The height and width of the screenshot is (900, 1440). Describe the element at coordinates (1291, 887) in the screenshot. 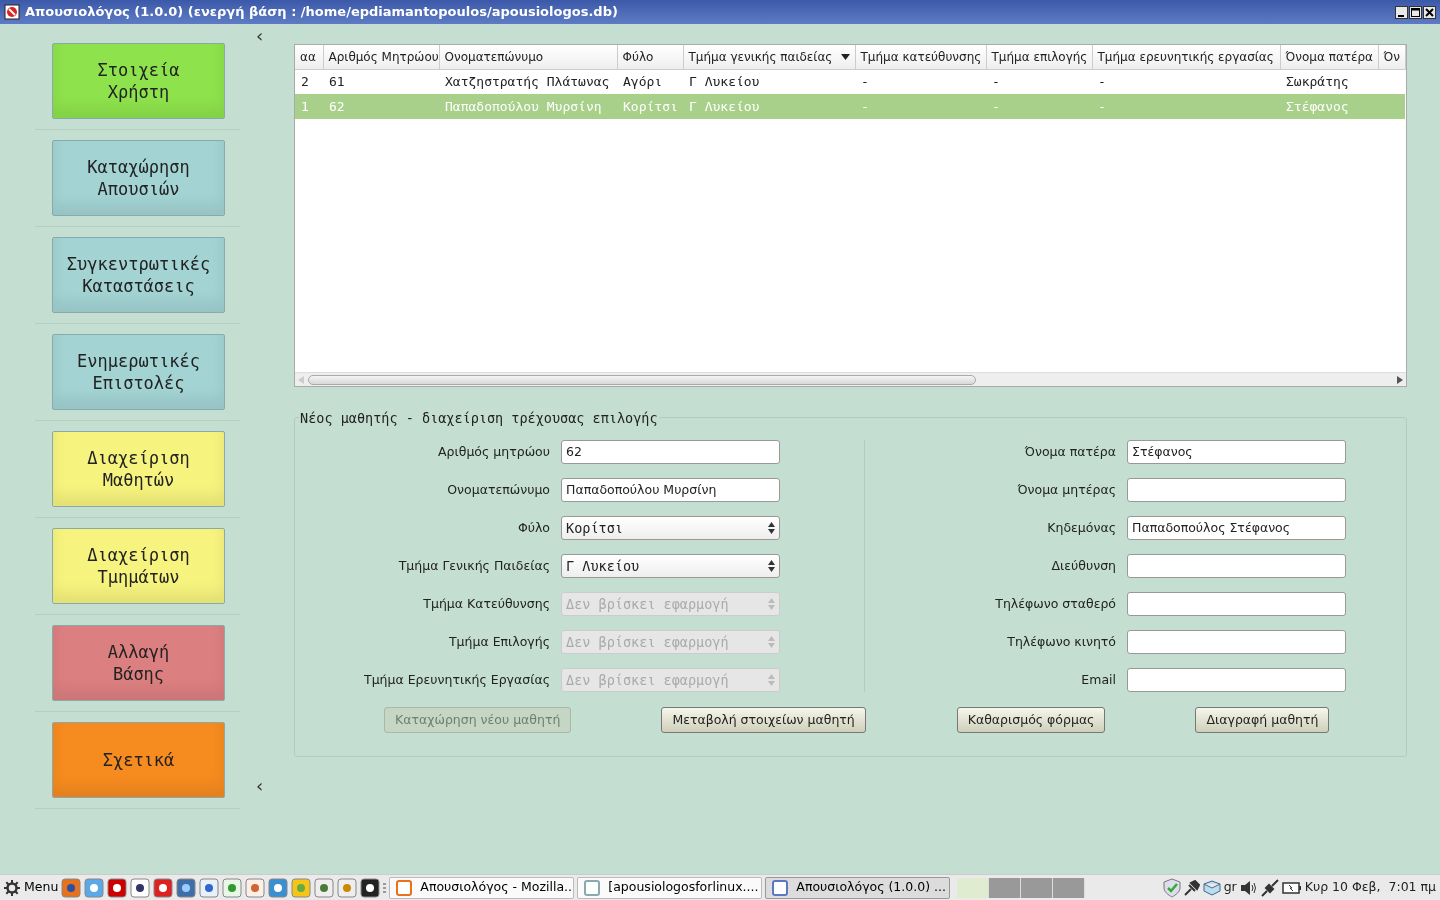

I see `battery-icon` at that location.